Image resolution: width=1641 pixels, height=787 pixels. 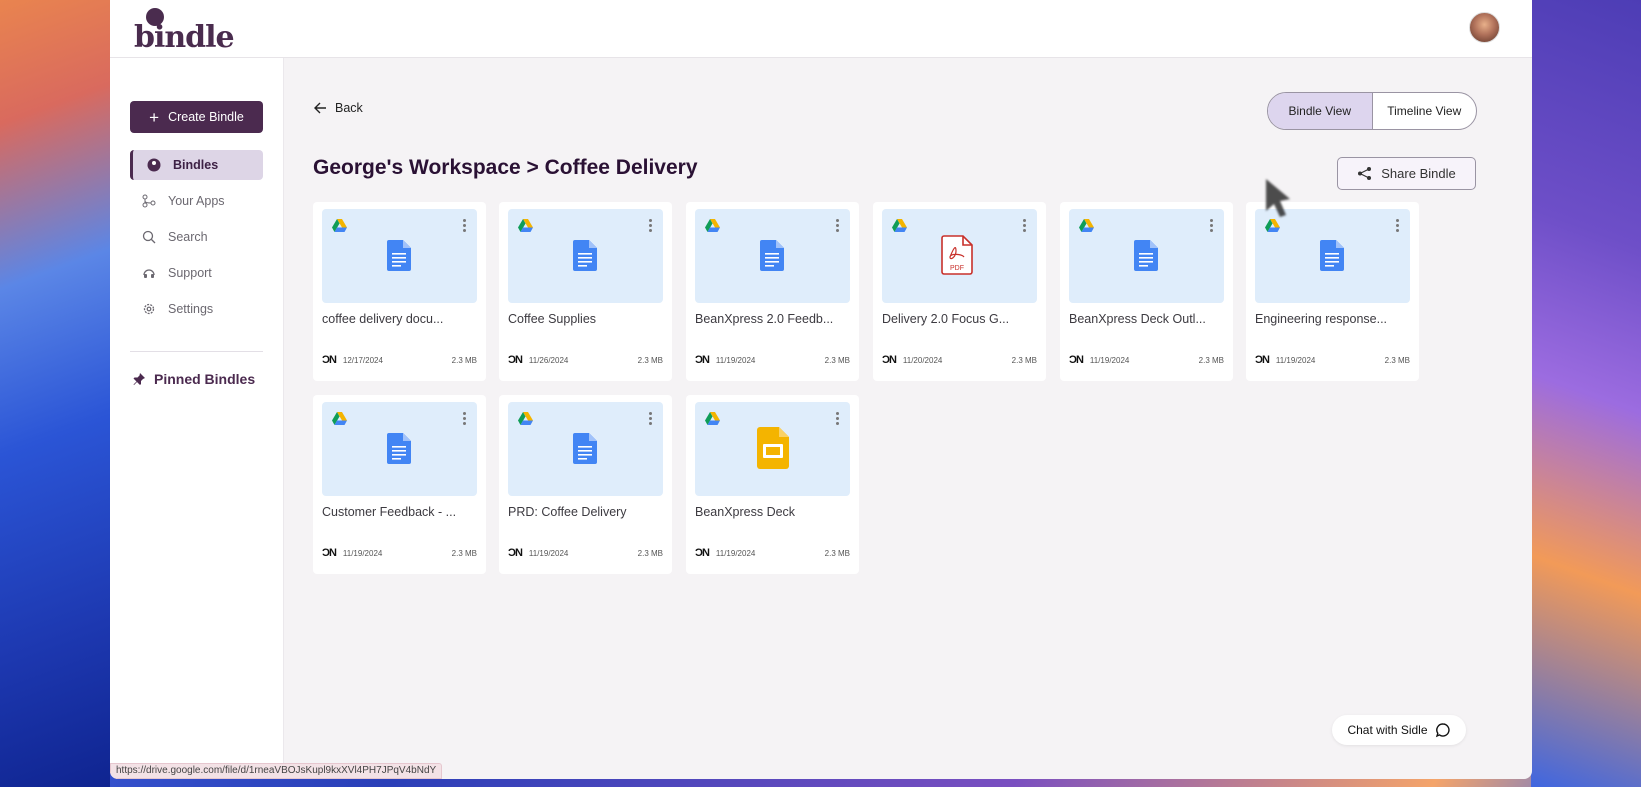 I want to click on share-bindle-button: Share Bindle, so click(x=1406, y=173).